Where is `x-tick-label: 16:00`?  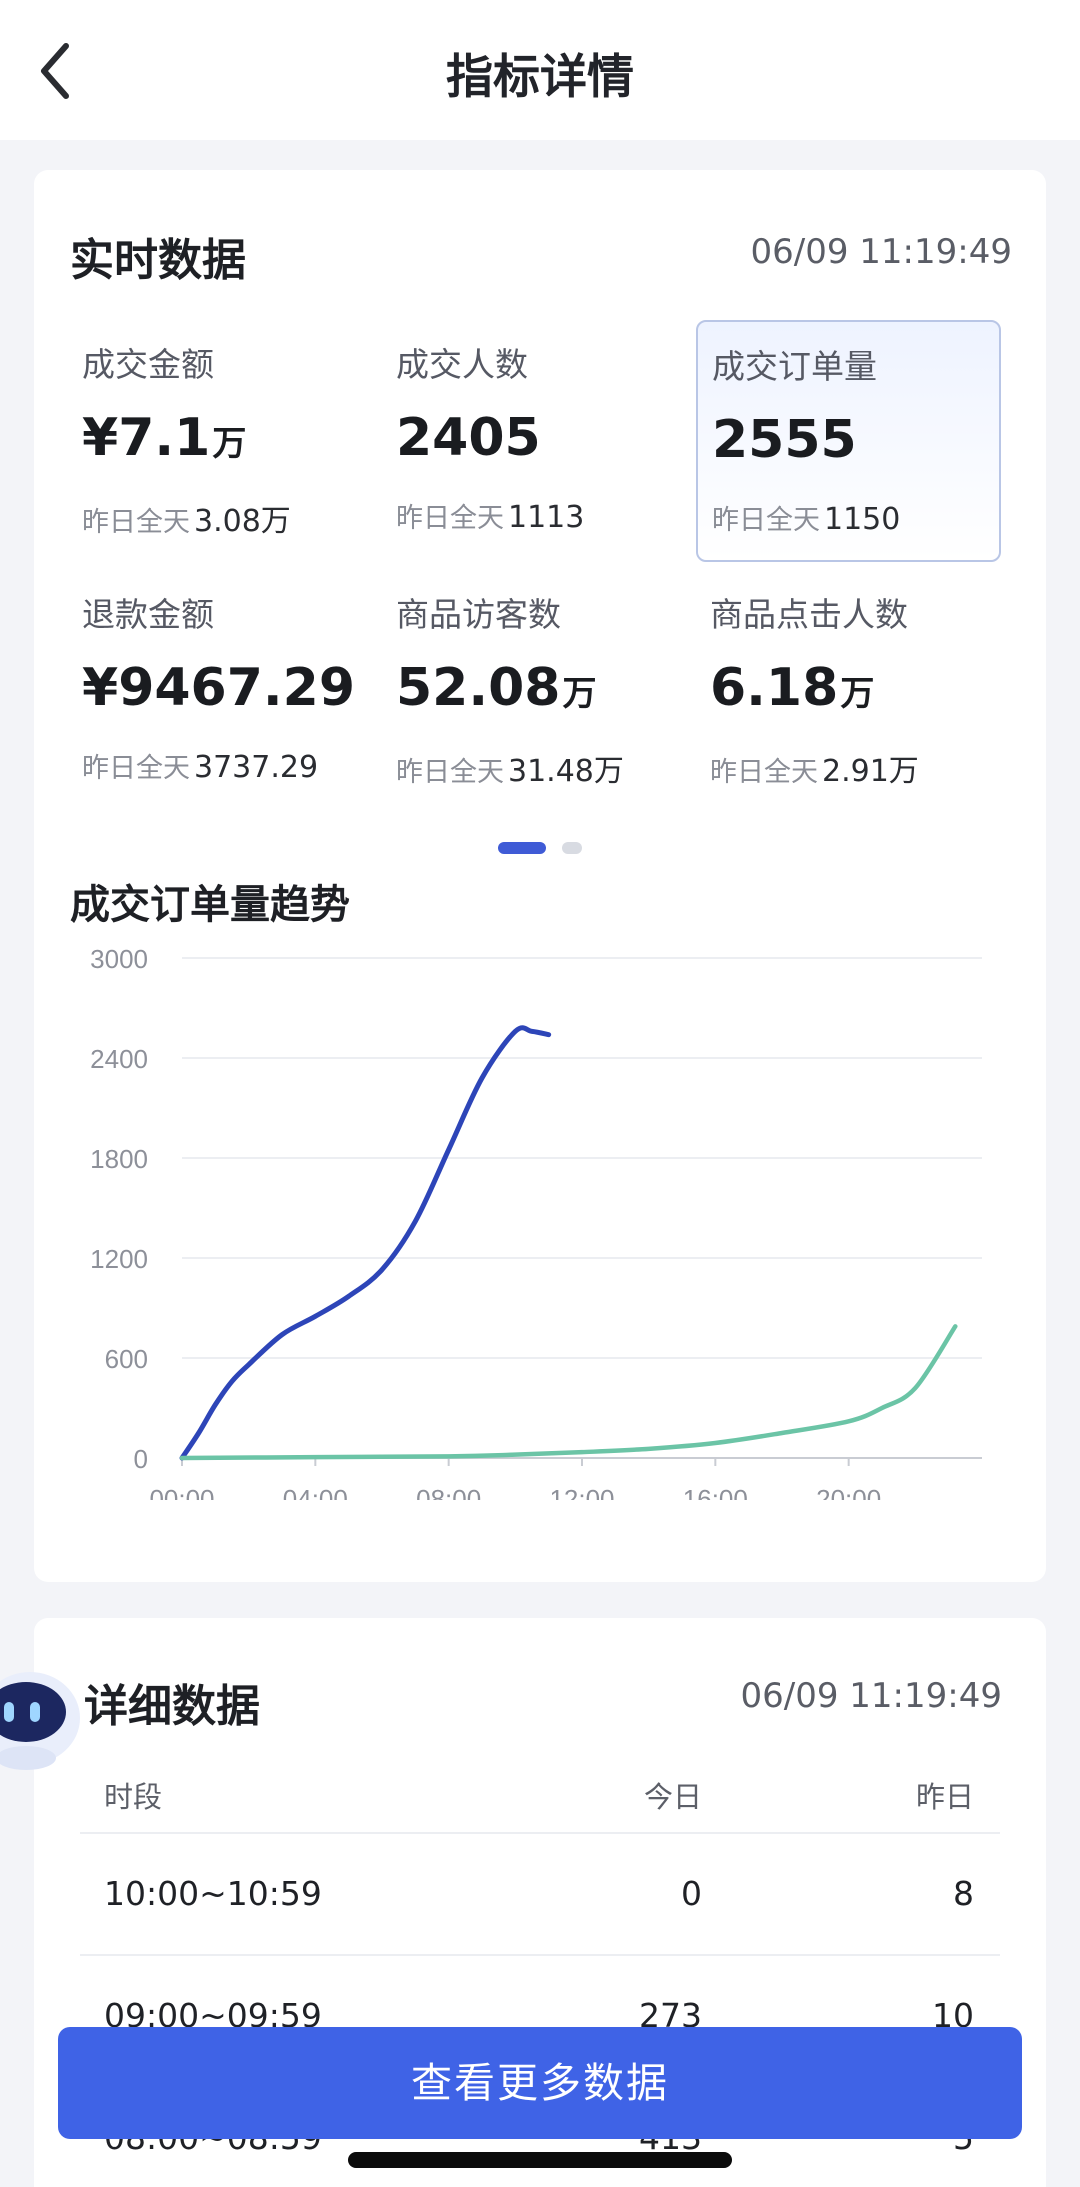
x-tick-label: 16:00 is located at coordinates (715, 1492).